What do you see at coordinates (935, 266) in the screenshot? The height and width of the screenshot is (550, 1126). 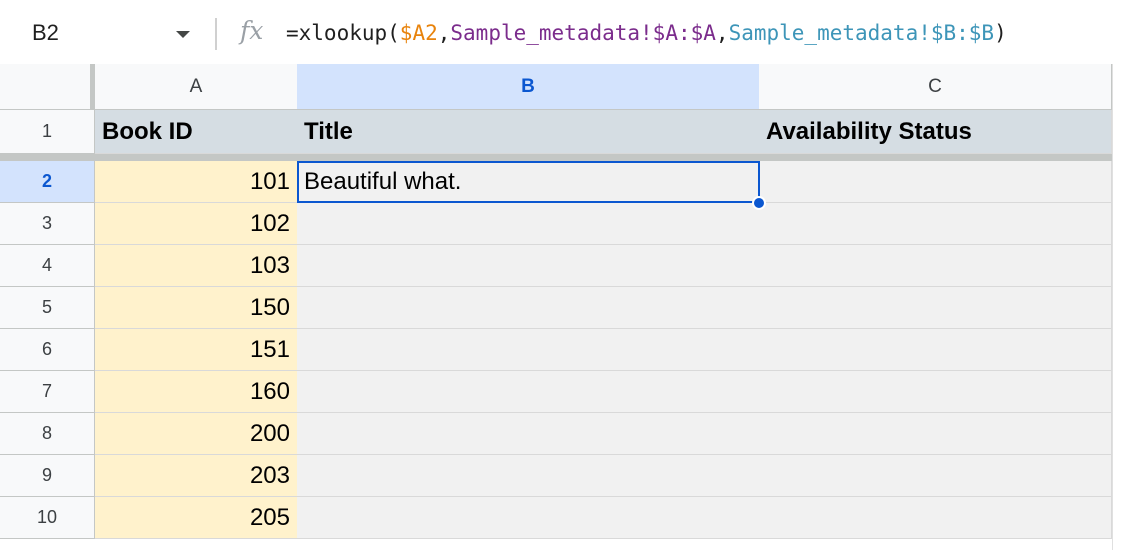 I see `cell-c4` at bounding box center [935, 266].